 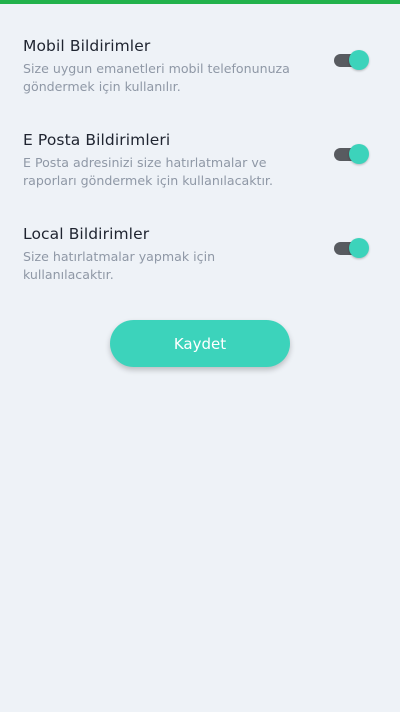 I want to click on setting-title: E Posta Bildirimleri, so click(x=97, y=140).